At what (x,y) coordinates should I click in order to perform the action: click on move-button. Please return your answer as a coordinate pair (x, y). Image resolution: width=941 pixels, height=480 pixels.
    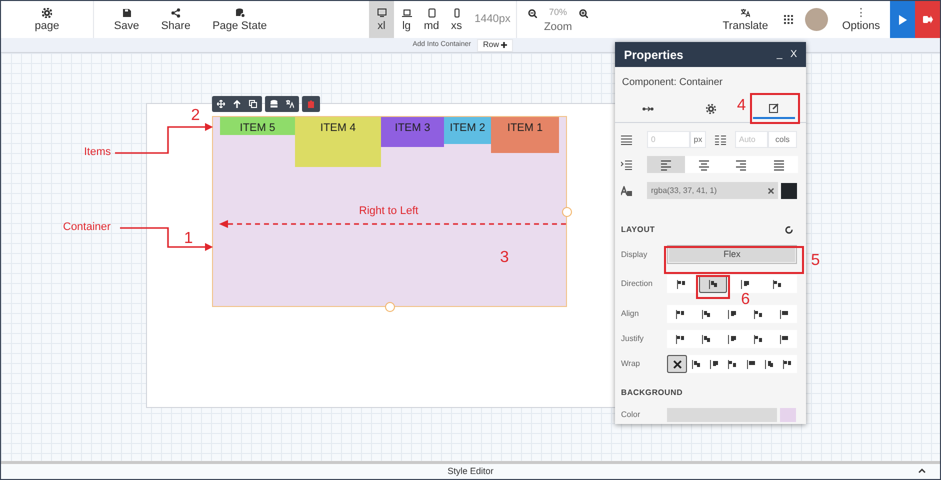
    Looking at the image, I should click on (221, 104).